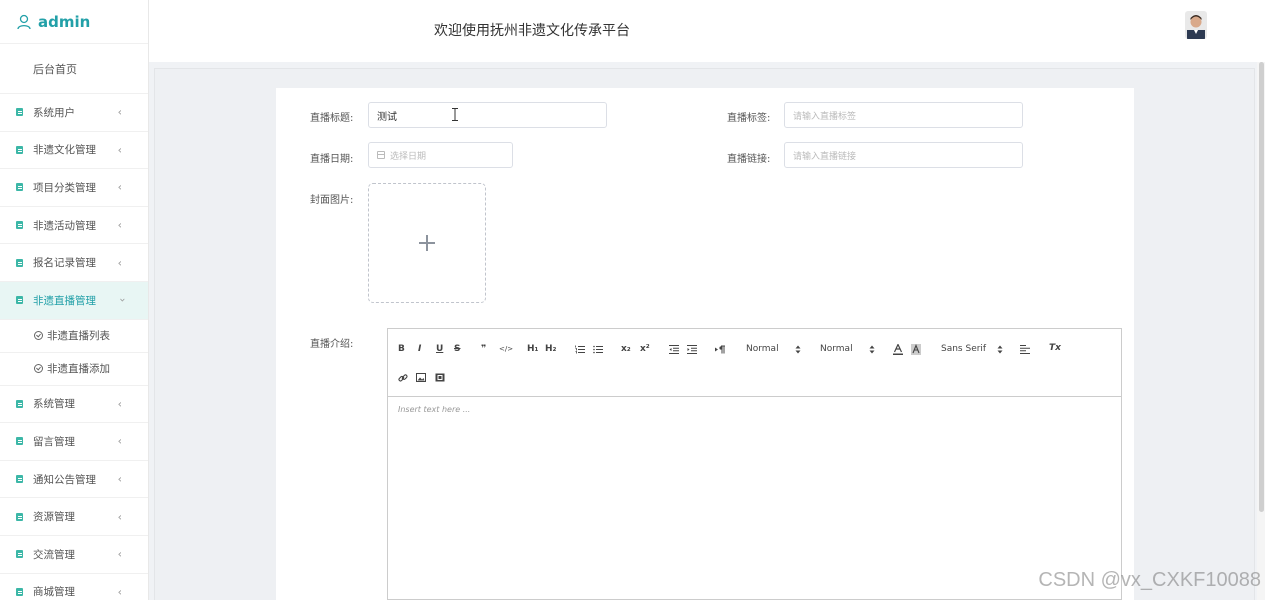 This screenshot has height=600, width=1265. I want to click on italic-button: I, so click(419, 349).